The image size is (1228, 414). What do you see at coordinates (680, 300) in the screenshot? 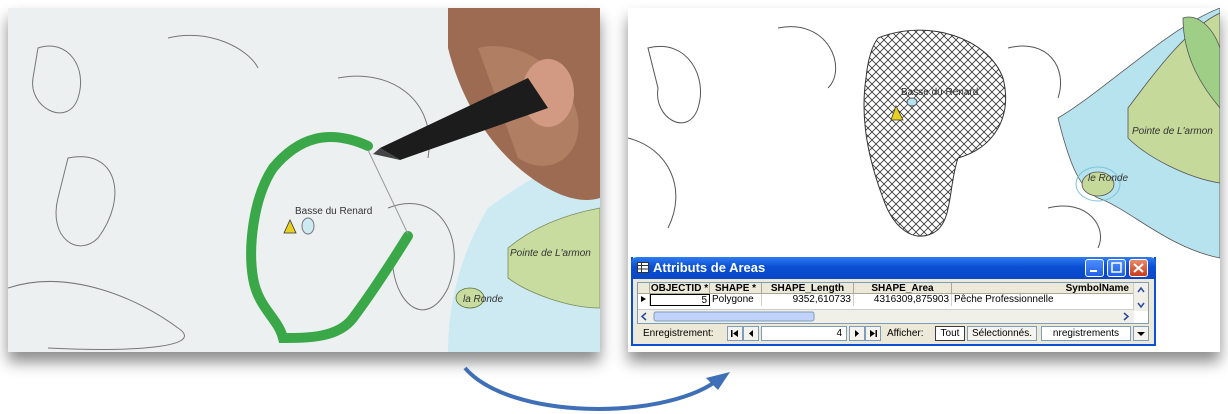
I see `cell-objectid: 5` at bounding box center [680, 300].